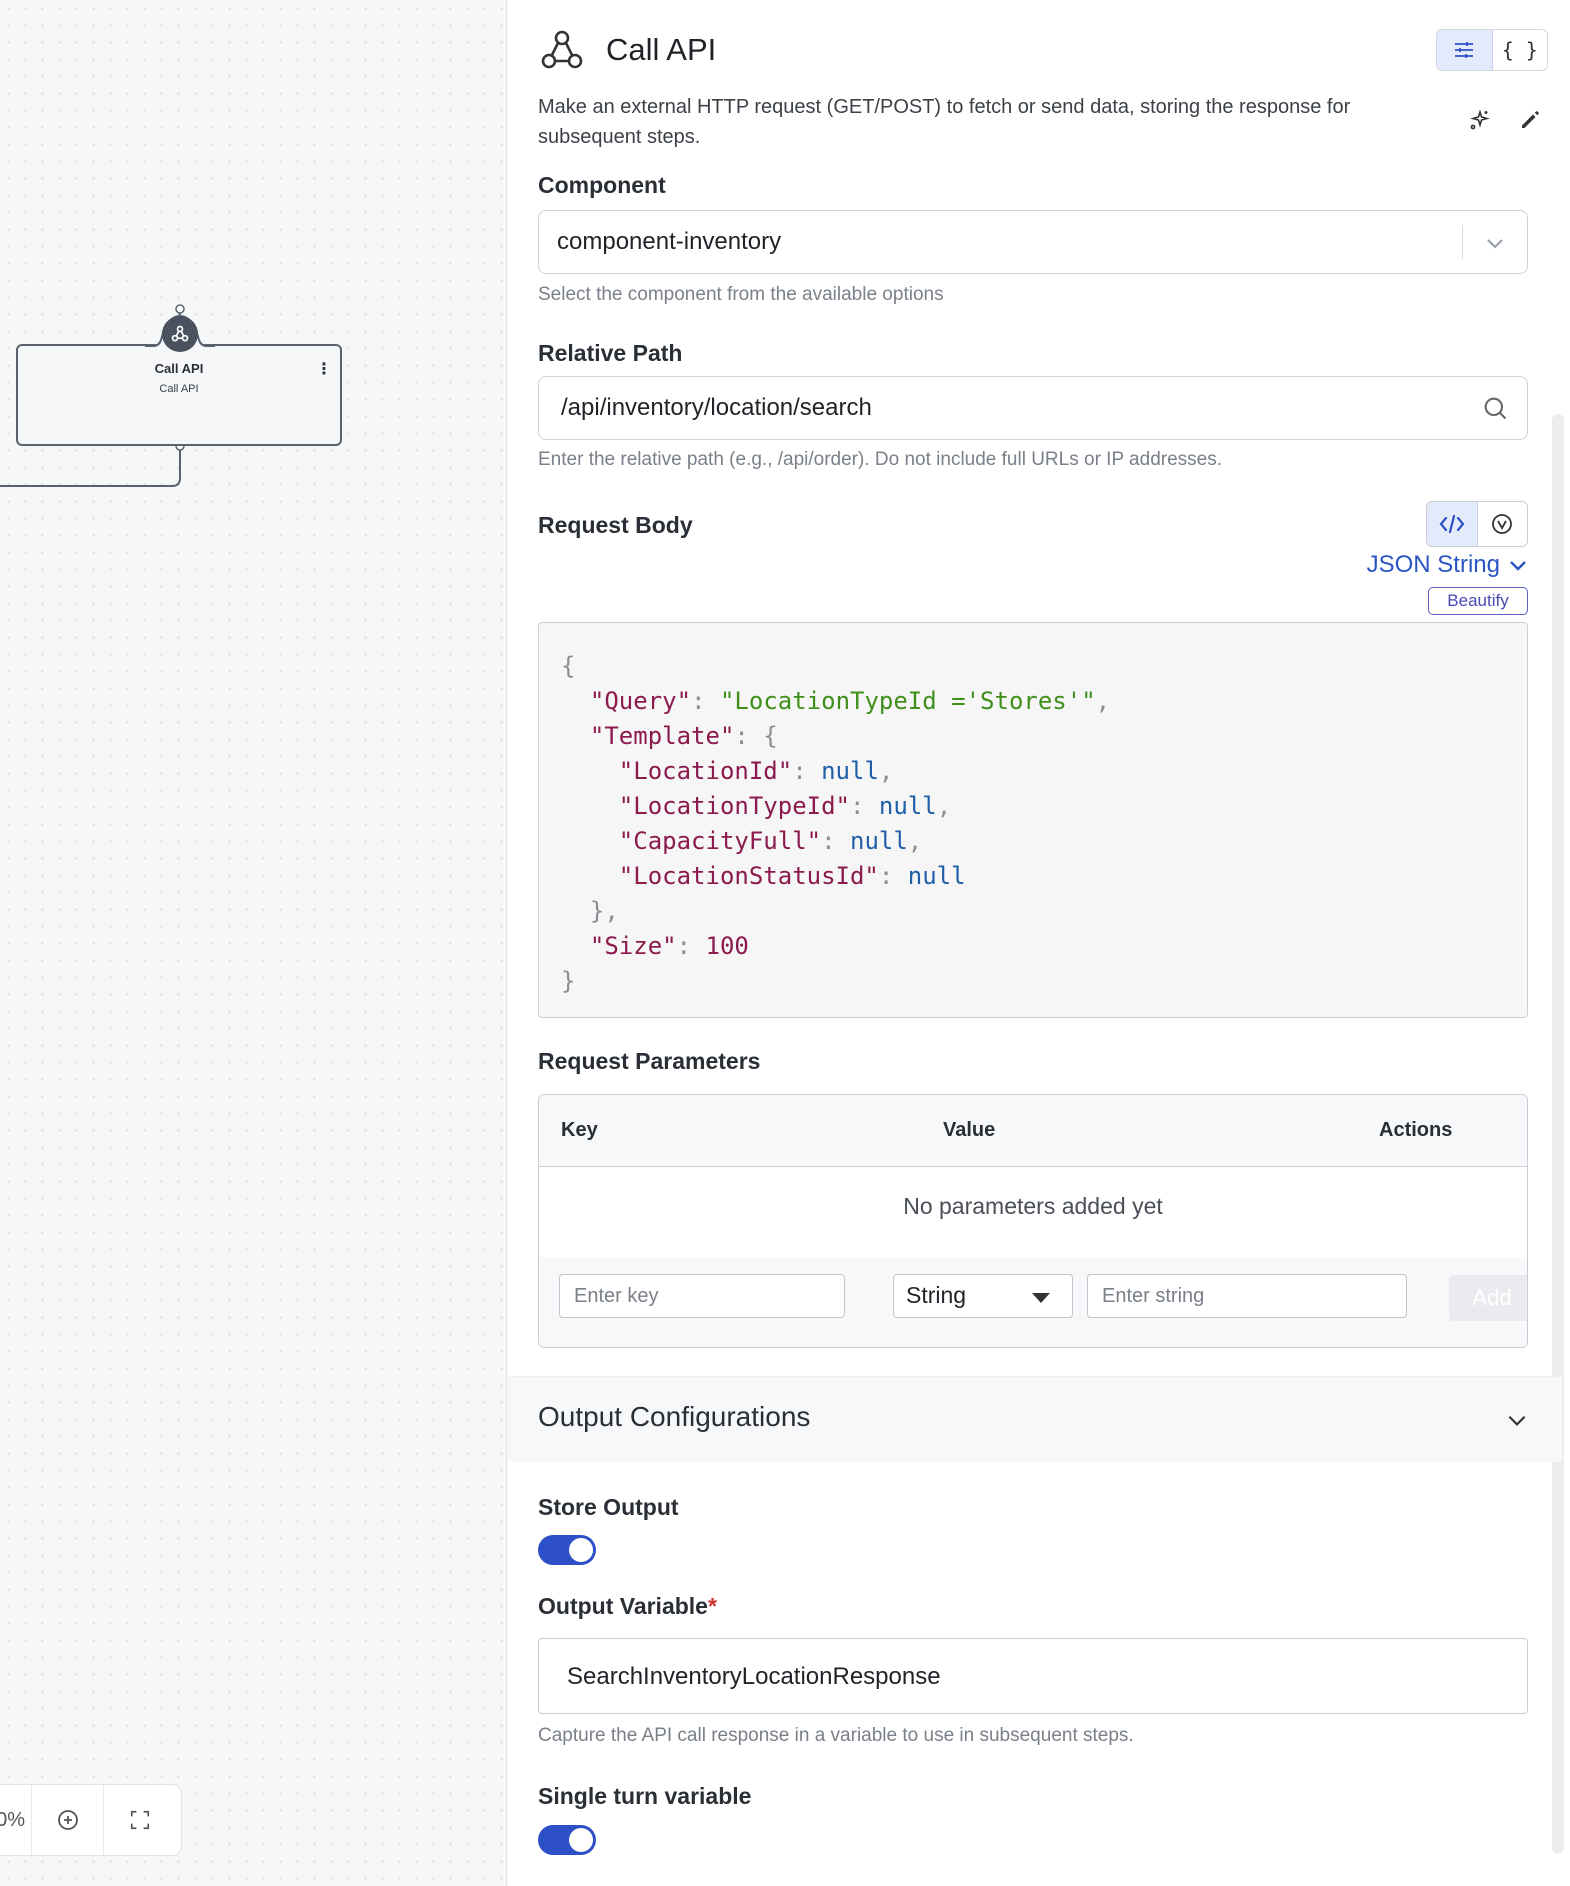  What do you see at coordinates (1416, 1130) in the screenshot?
I see `column-actions: Actions` at bounding box center [1416, 1130].